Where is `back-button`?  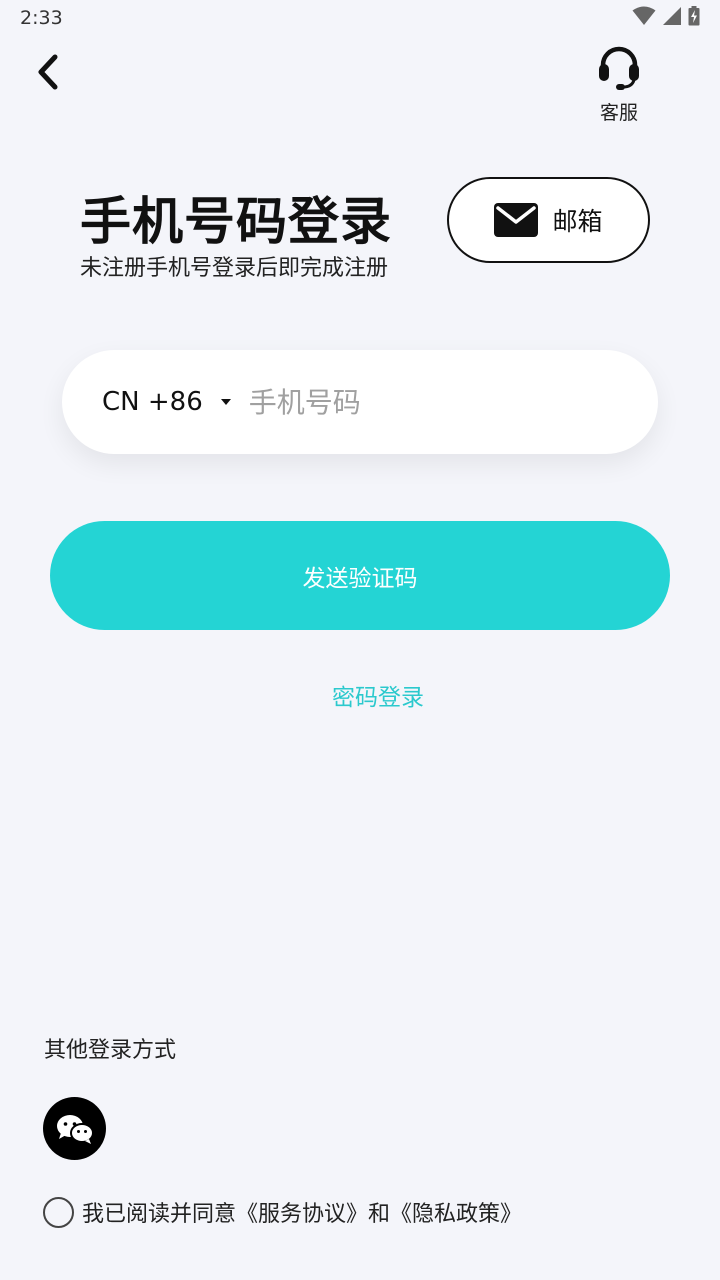
back-button is located at coordinates (48, 72).